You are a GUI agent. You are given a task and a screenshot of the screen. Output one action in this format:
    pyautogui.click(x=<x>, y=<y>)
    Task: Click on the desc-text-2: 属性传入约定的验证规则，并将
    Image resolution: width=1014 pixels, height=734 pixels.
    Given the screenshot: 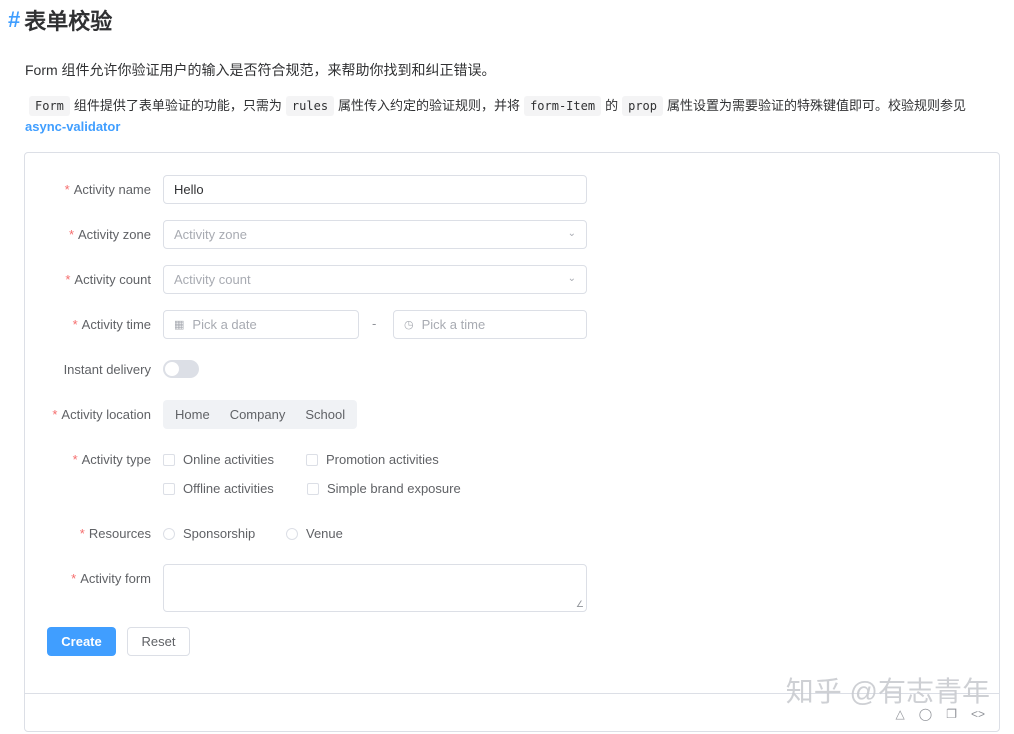 What is the action you would take?
    pyautogui.click(x=429, y=105)
    